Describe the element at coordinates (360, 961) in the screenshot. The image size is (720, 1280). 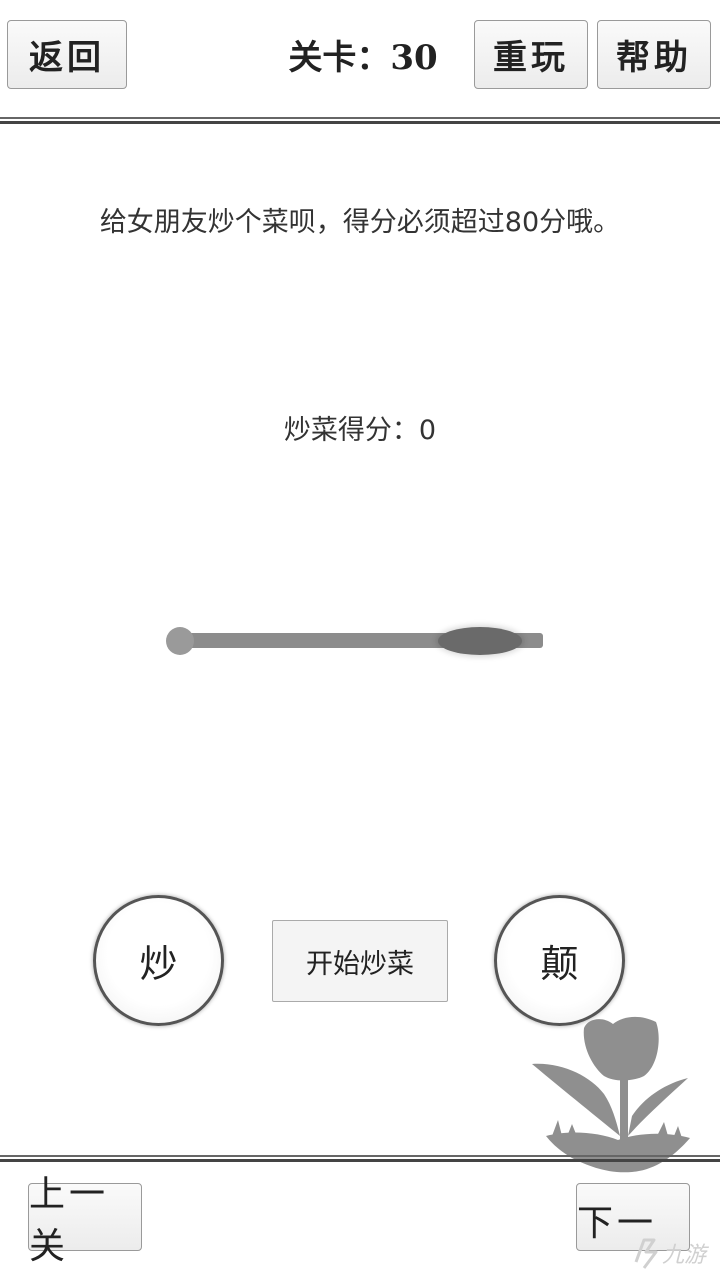
I see `start-cooking-button: 开始炒菜` at that location.